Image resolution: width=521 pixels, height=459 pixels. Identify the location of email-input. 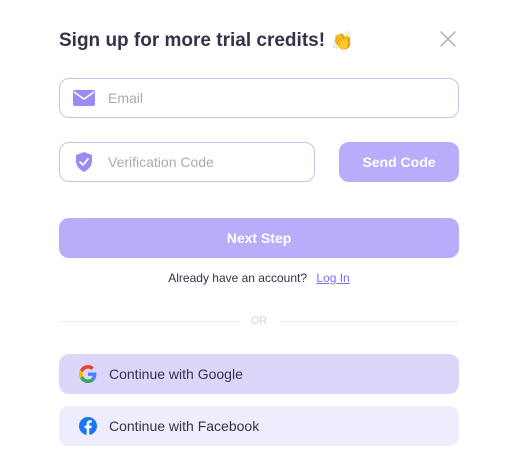
(283, 98).